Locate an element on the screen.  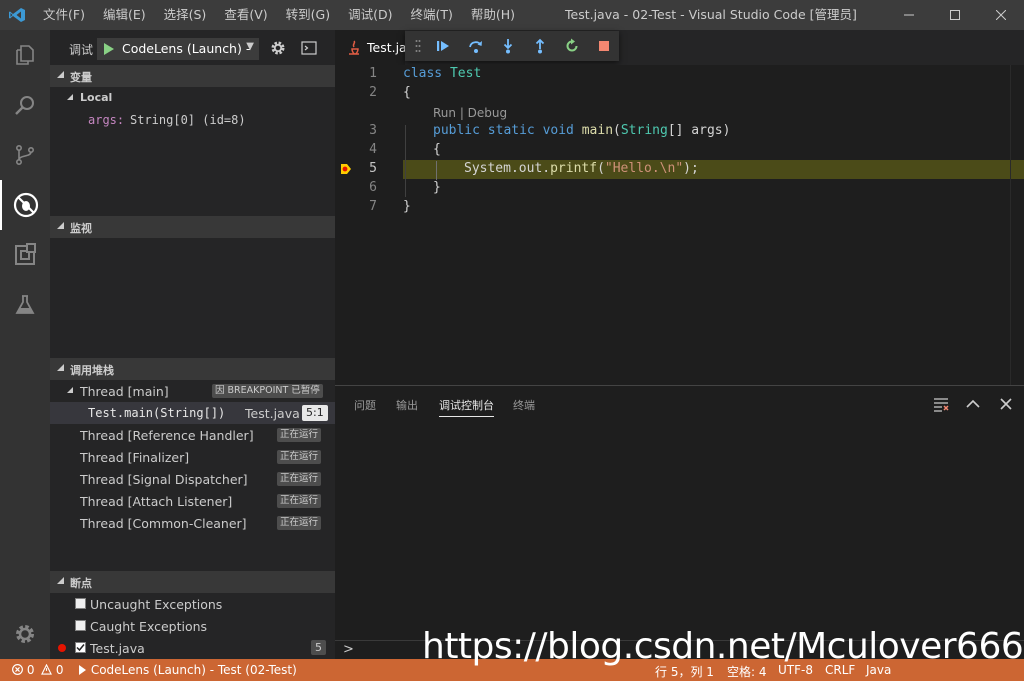
stop-button is located at coordinates (604, 46).